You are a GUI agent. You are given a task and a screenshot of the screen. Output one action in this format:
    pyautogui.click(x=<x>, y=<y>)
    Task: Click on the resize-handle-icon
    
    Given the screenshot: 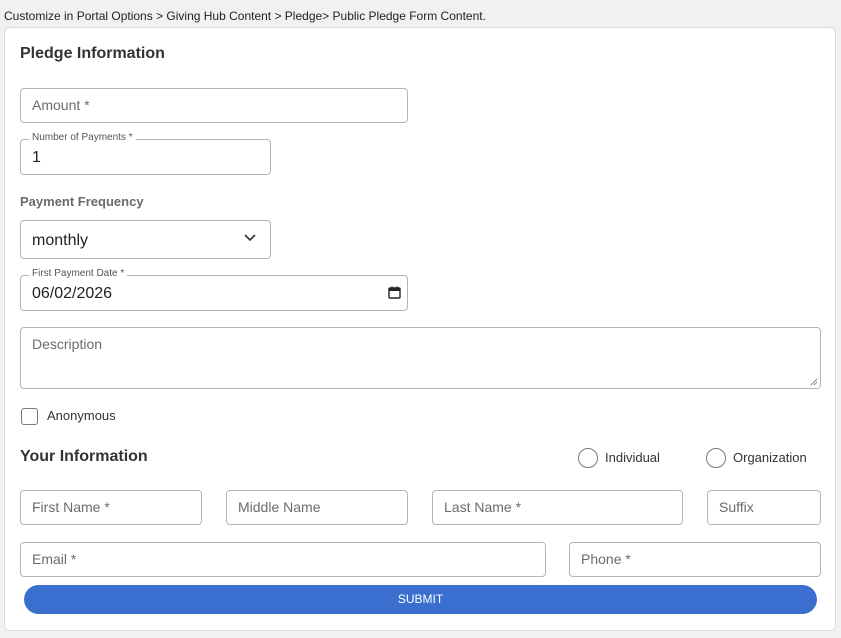 What is the action you would take?
    pyautogui.click(x=814, y=382)
    